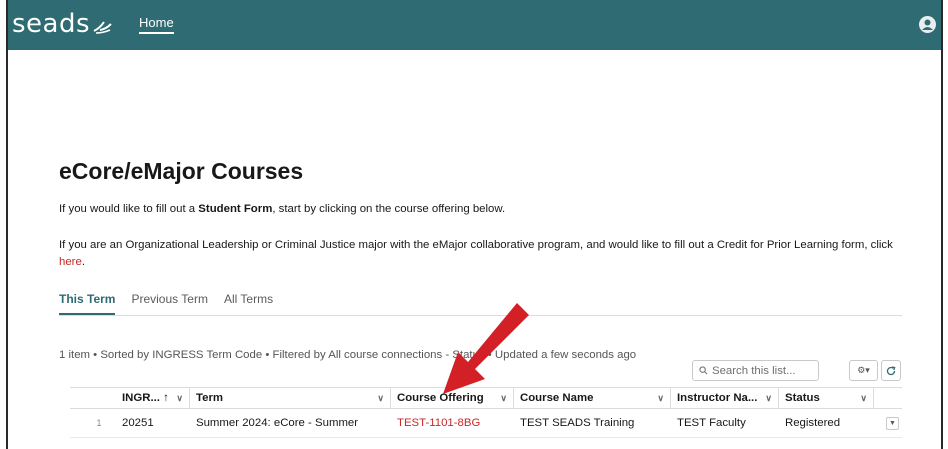 The height and width of the screenshot is (449, 948). I want to click on cell-ingress: 20251, so click(138, 423).